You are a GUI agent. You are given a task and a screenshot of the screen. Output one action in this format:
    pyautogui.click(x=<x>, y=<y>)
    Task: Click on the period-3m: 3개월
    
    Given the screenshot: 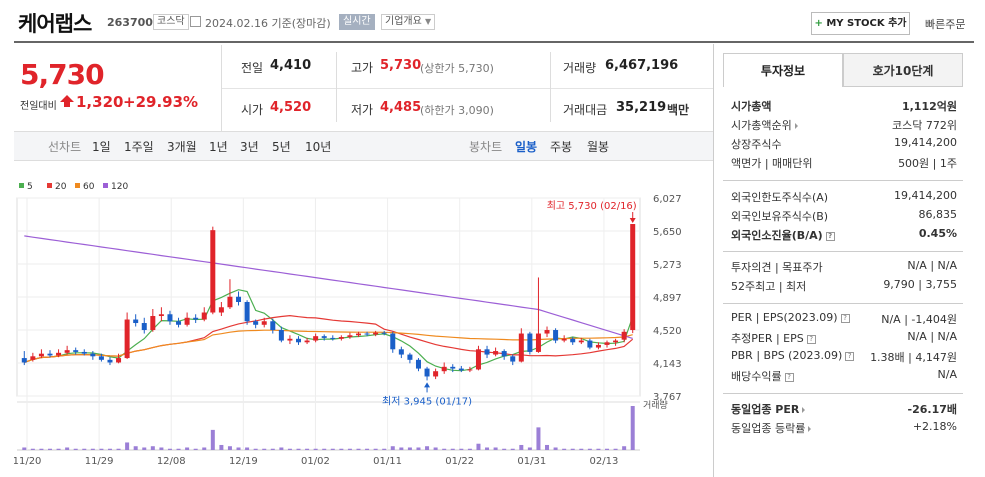 What is the action you would take?
    pyautogui.click(x=182, y=146)
    